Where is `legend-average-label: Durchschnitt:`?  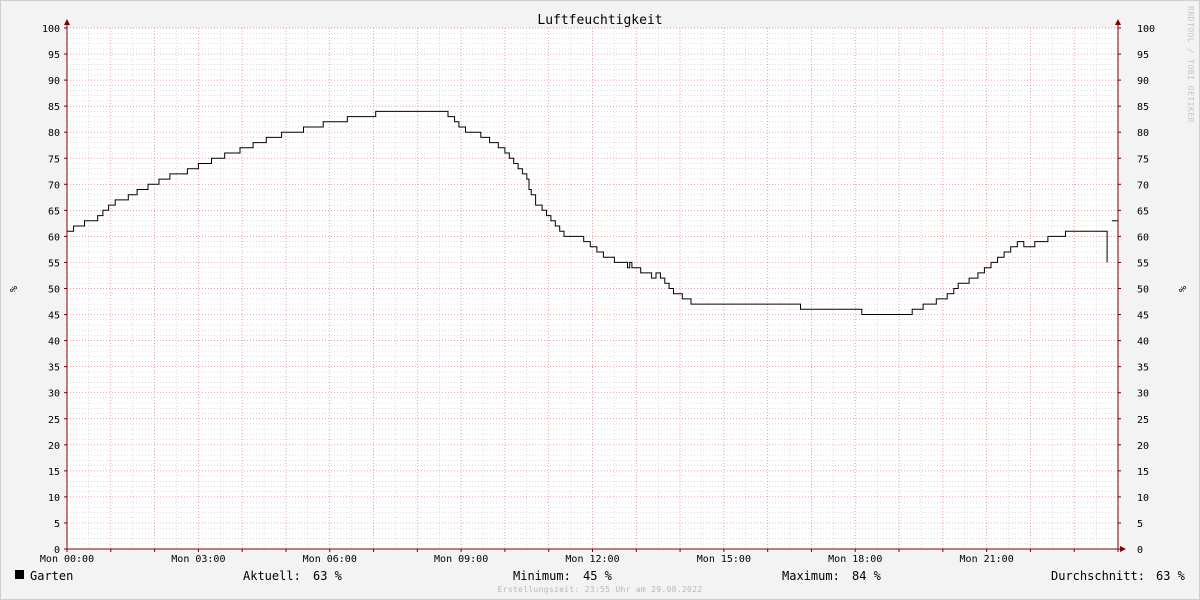
legend-average-label: Durchschnitt: is located at coordinates (1098, 576).